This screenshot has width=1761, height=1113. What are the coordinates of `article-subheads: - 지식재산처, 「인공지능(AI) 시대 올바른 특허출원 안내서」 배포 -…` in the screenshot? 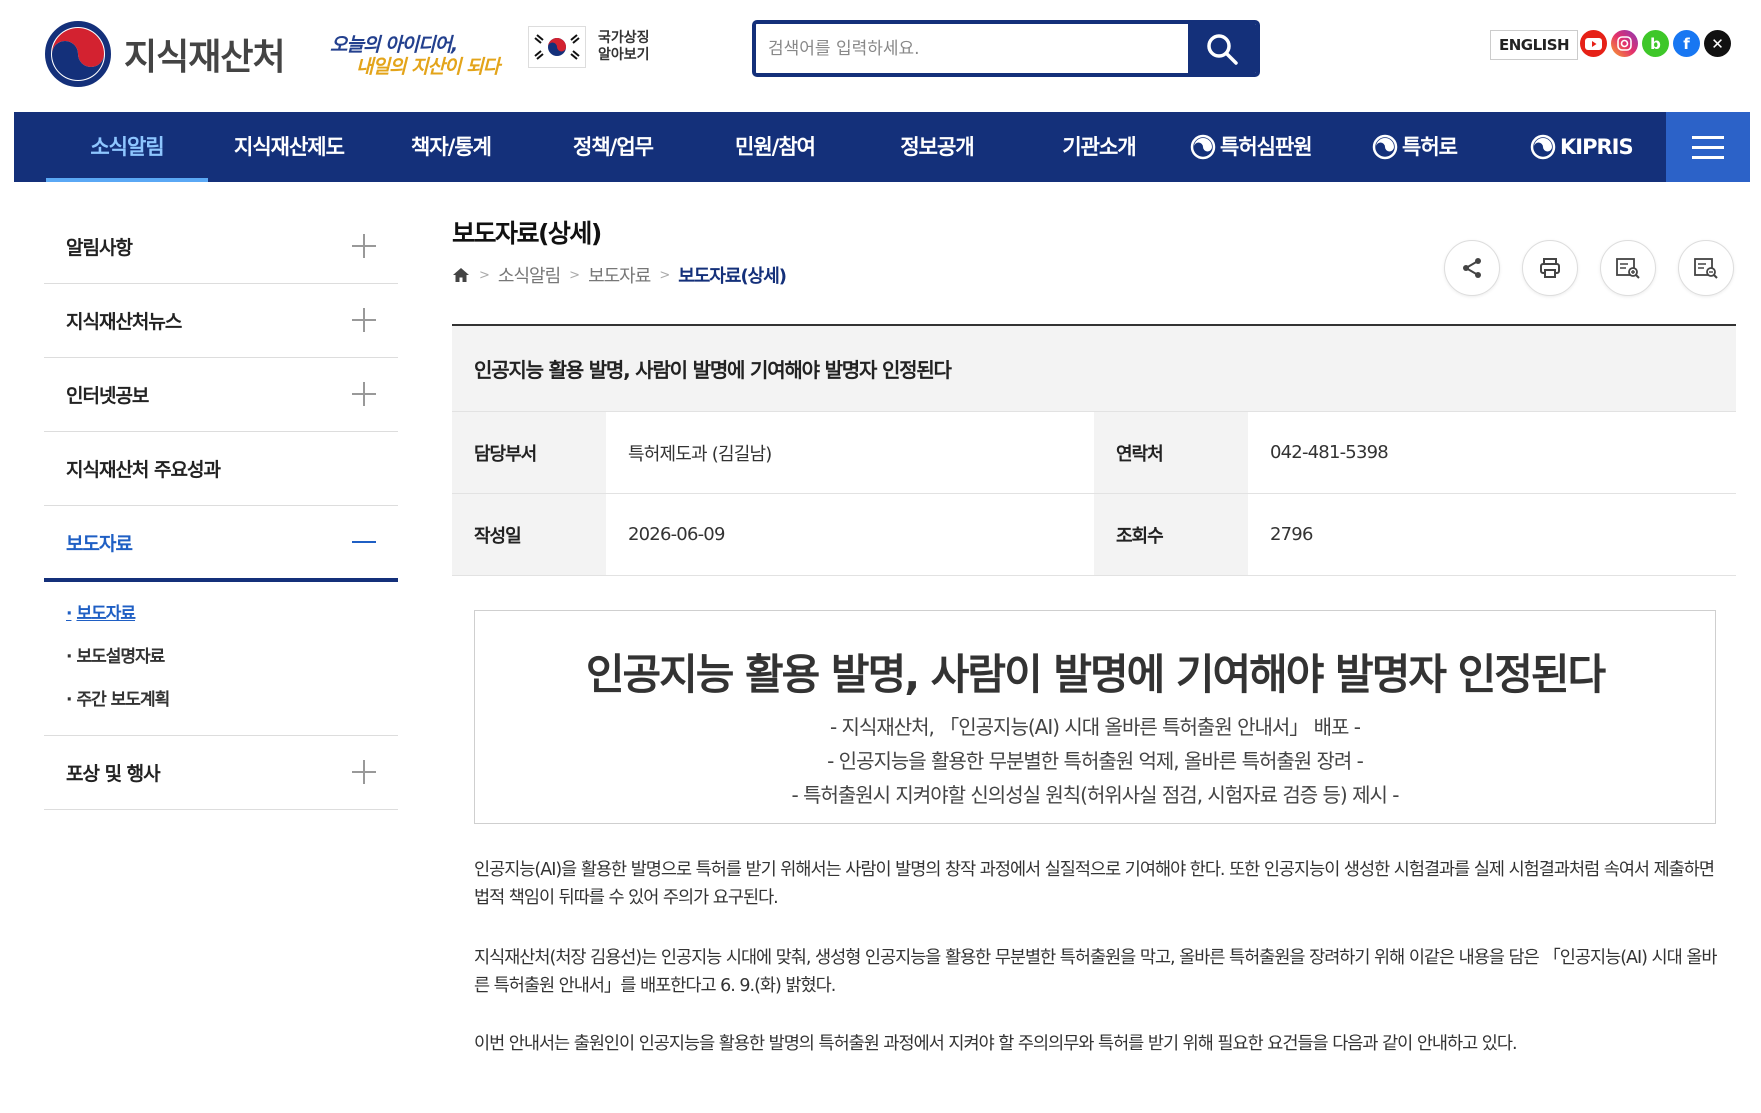 It's located at (1095, 761).